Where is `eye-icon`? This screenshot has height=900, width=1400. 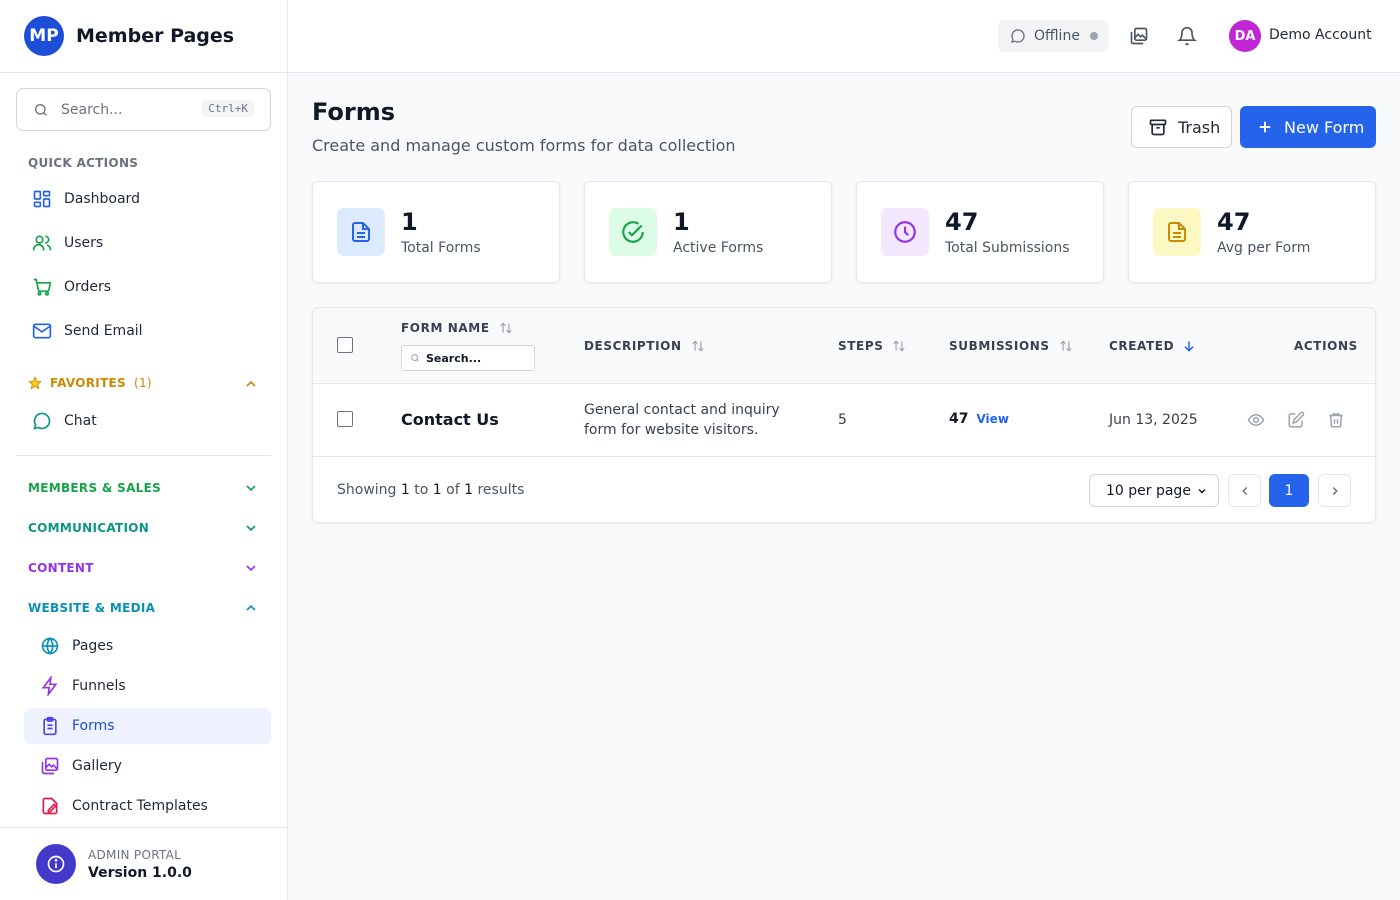 eye-icon is located at coordinates (1256, 420).